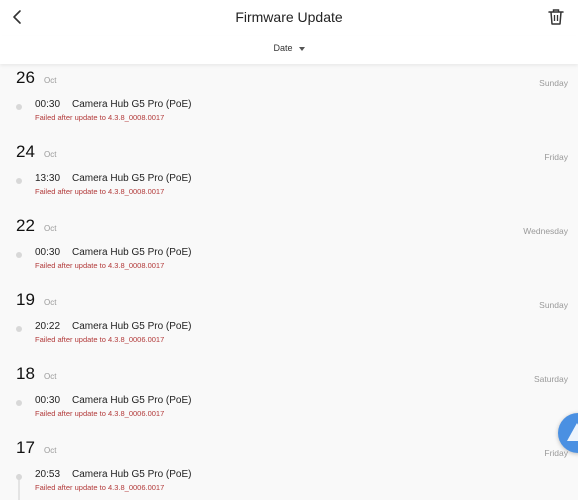  I want to click on delete-button, so click(556, 17).